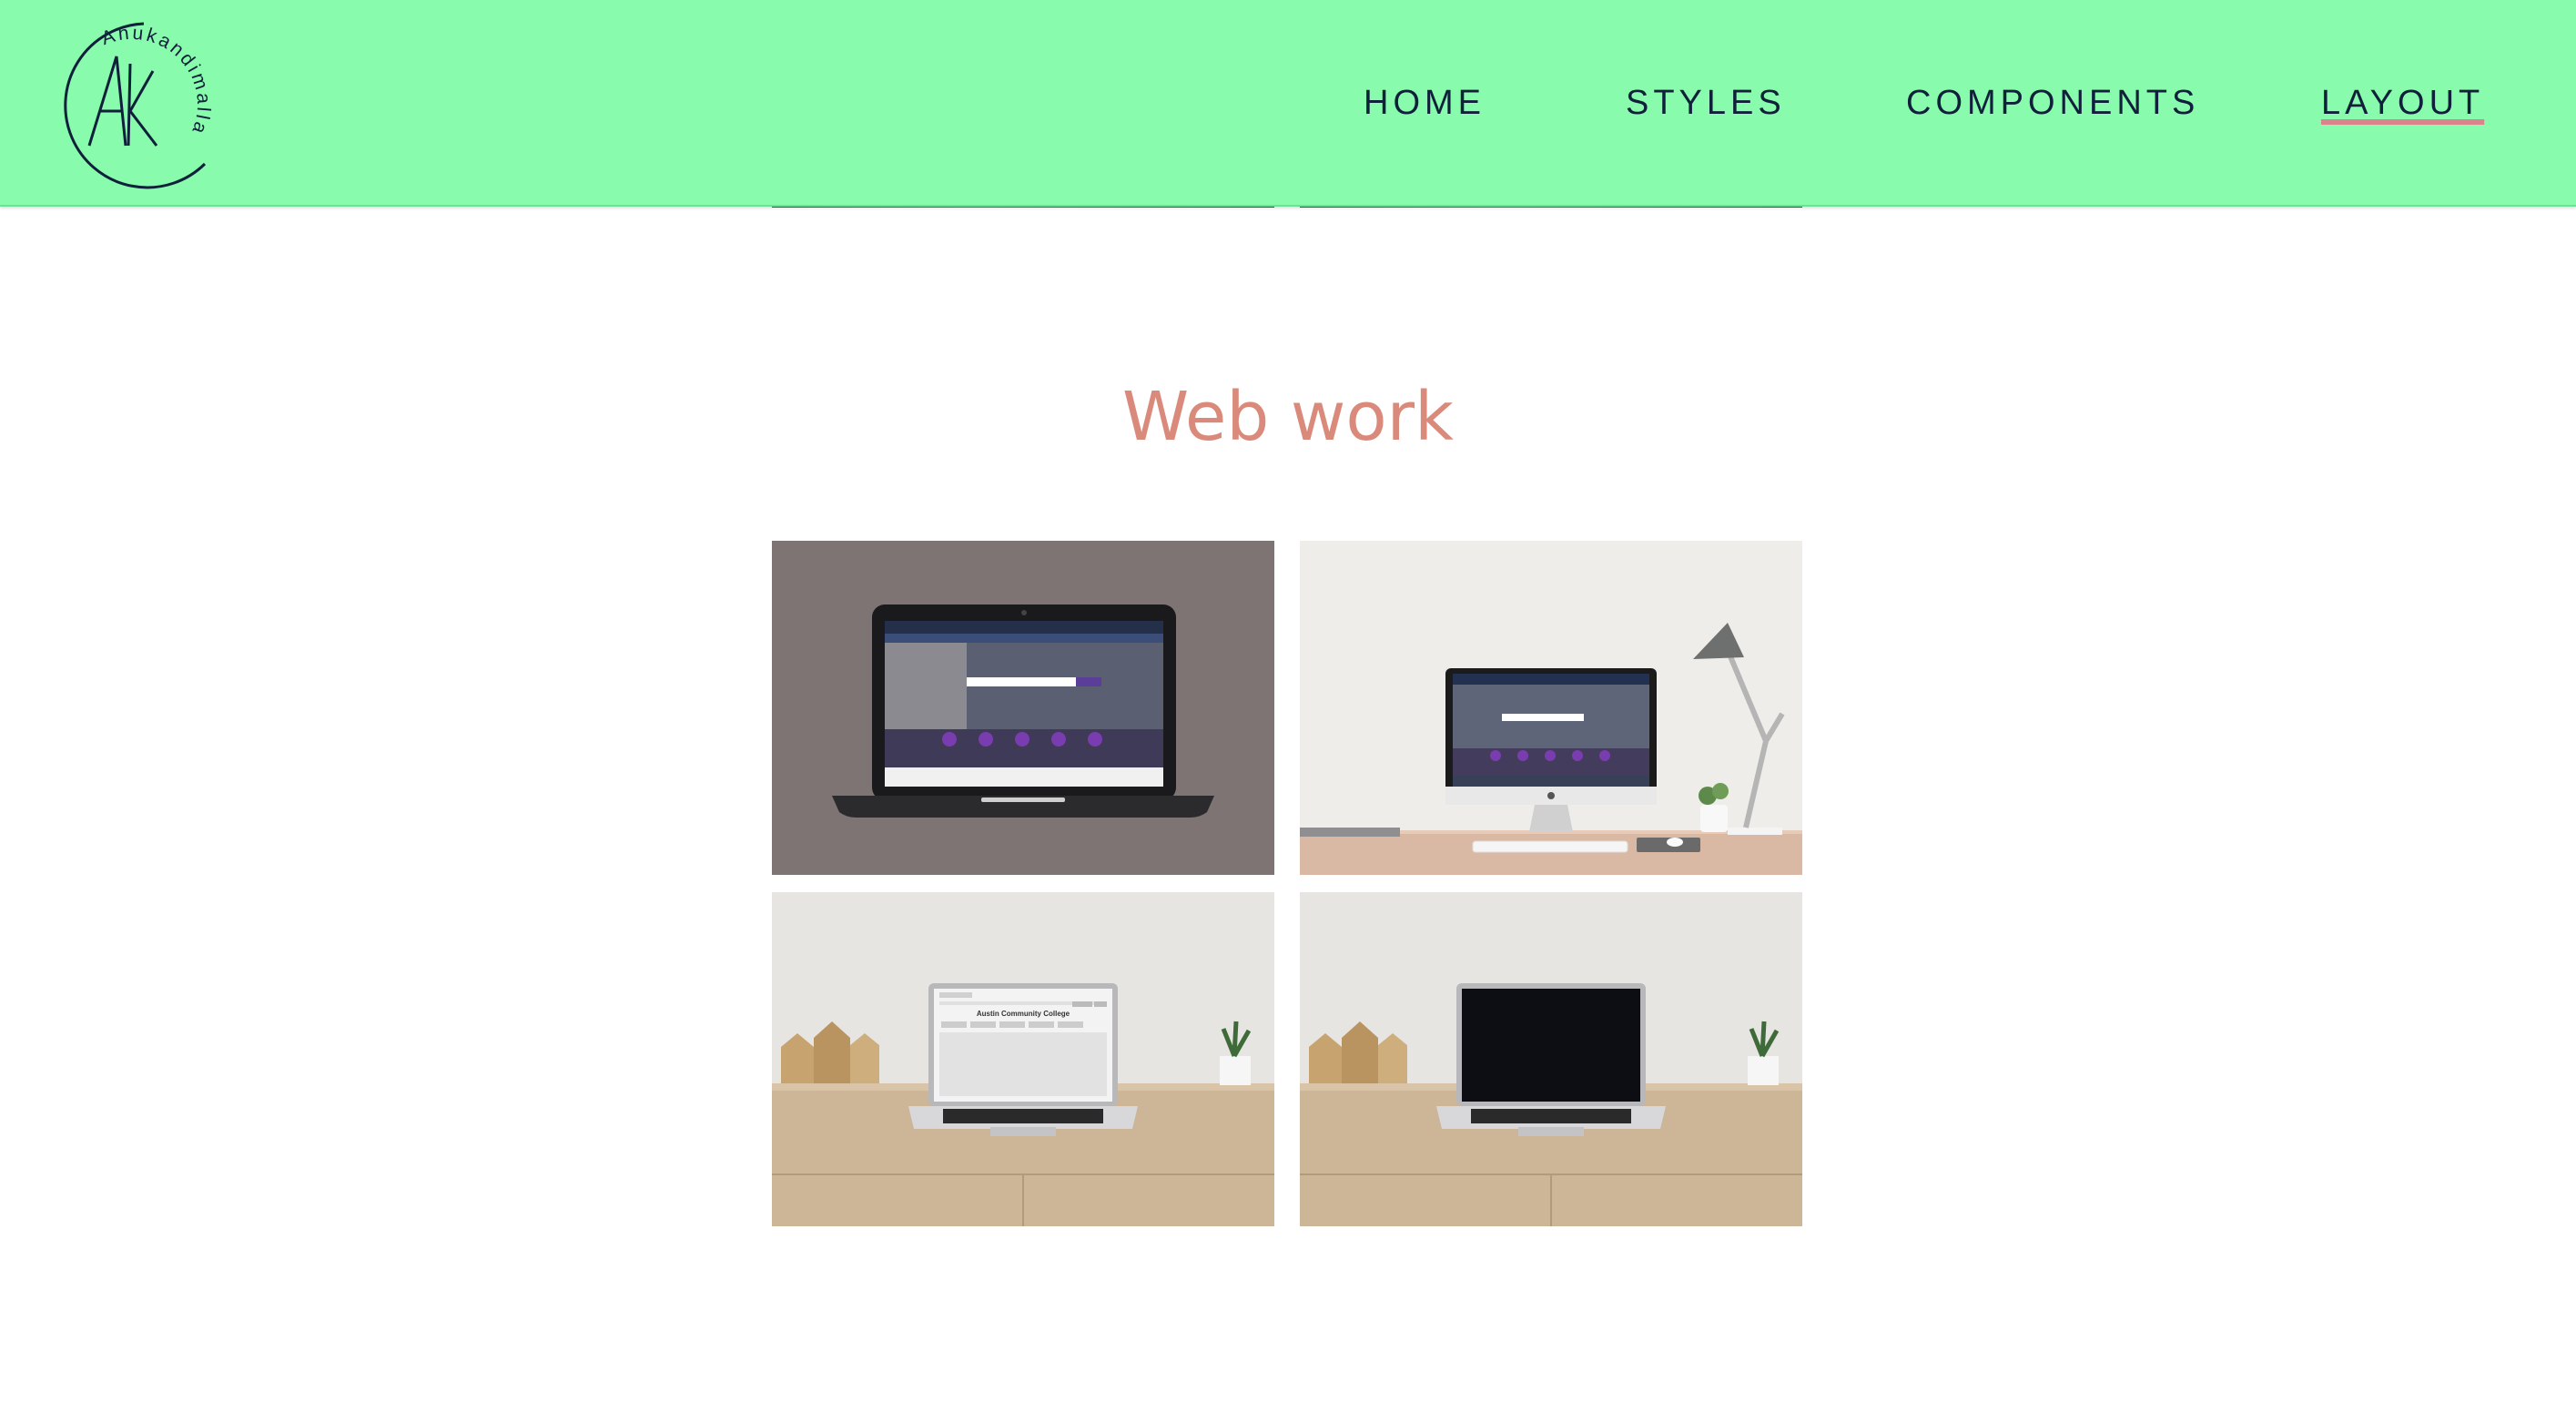  I want to click on macbook-mockup-image: Austin Community College, so click(1023, 1059).